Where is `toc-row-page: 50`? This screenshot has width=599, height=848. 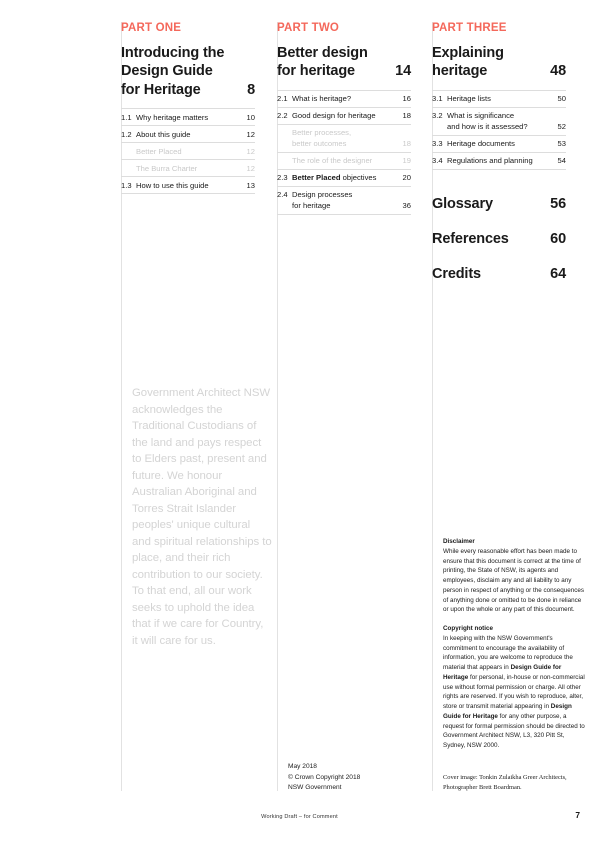
toc-row-page: 50 is located at coordinates (561, 99).